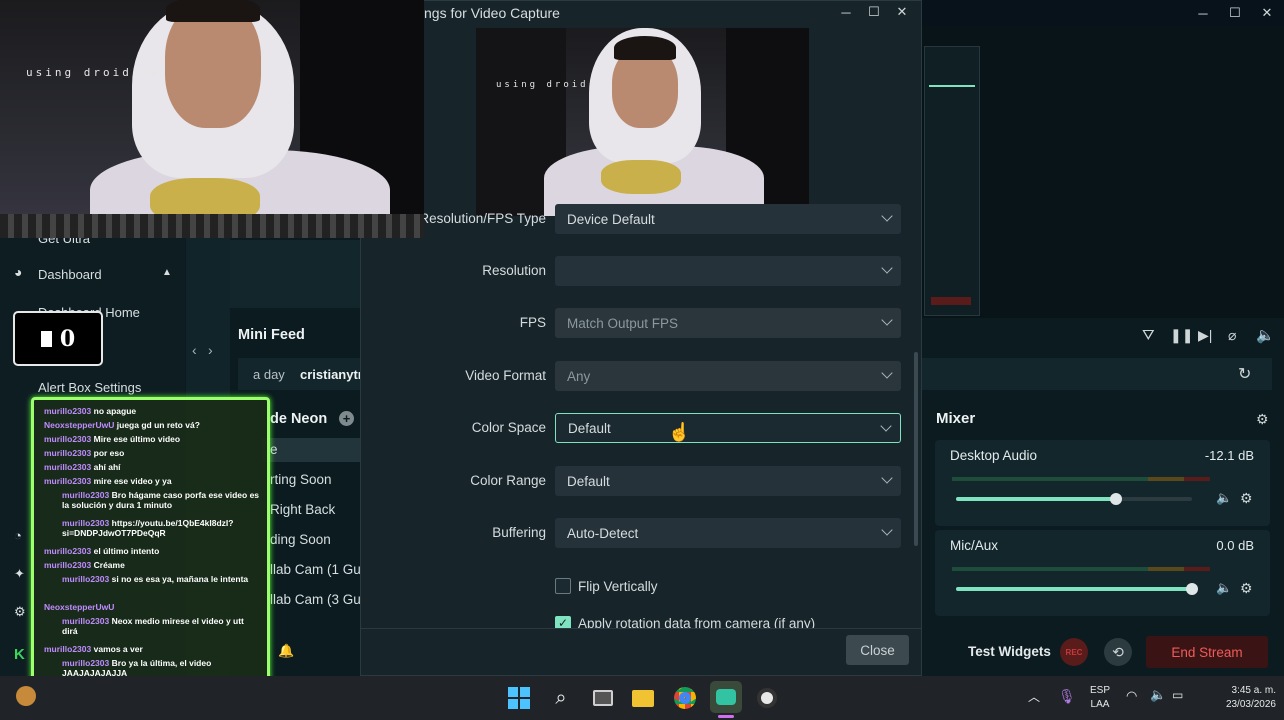 The height and width of the screenshot is (720, 1284). Describe the element at coordinates (26, 696) in the screenshot. I see `weather-icon` at that location.